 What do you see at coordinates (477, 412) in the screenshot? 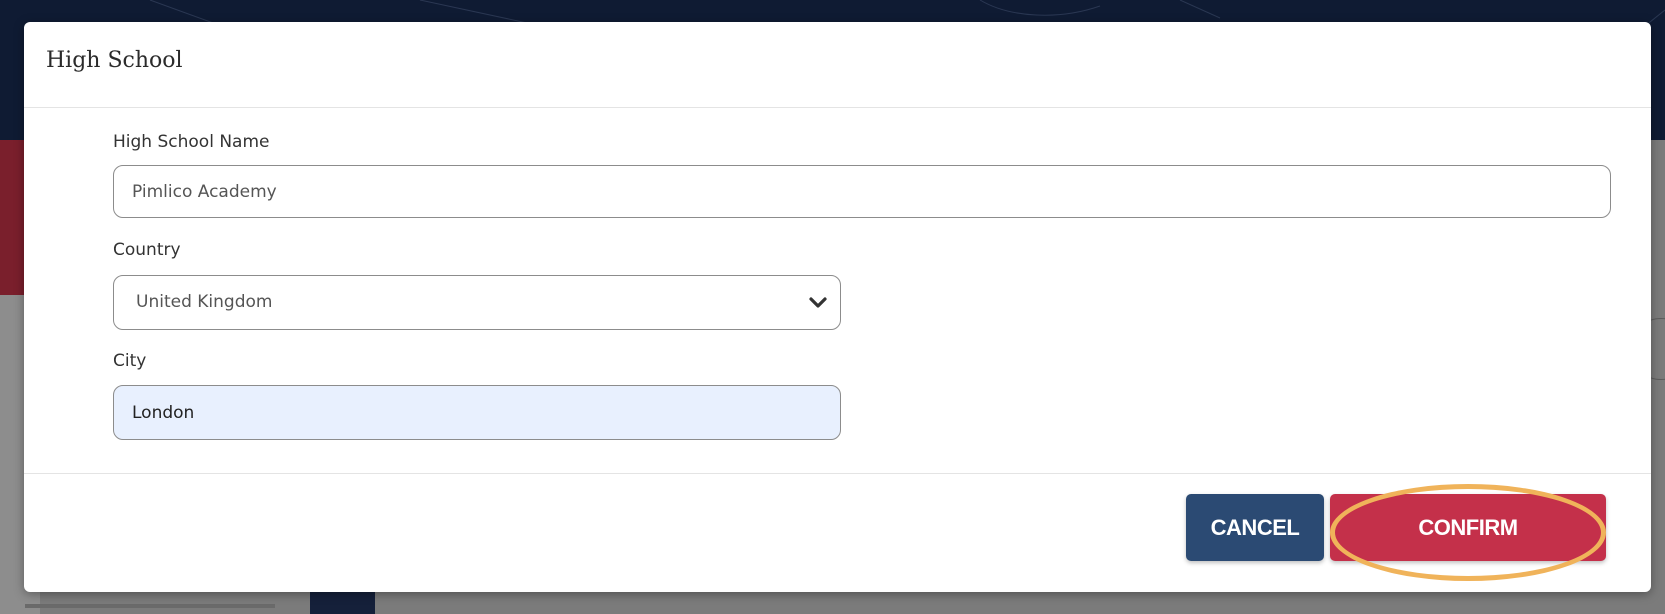
I see `city-input` at bounding box center [477, 412].